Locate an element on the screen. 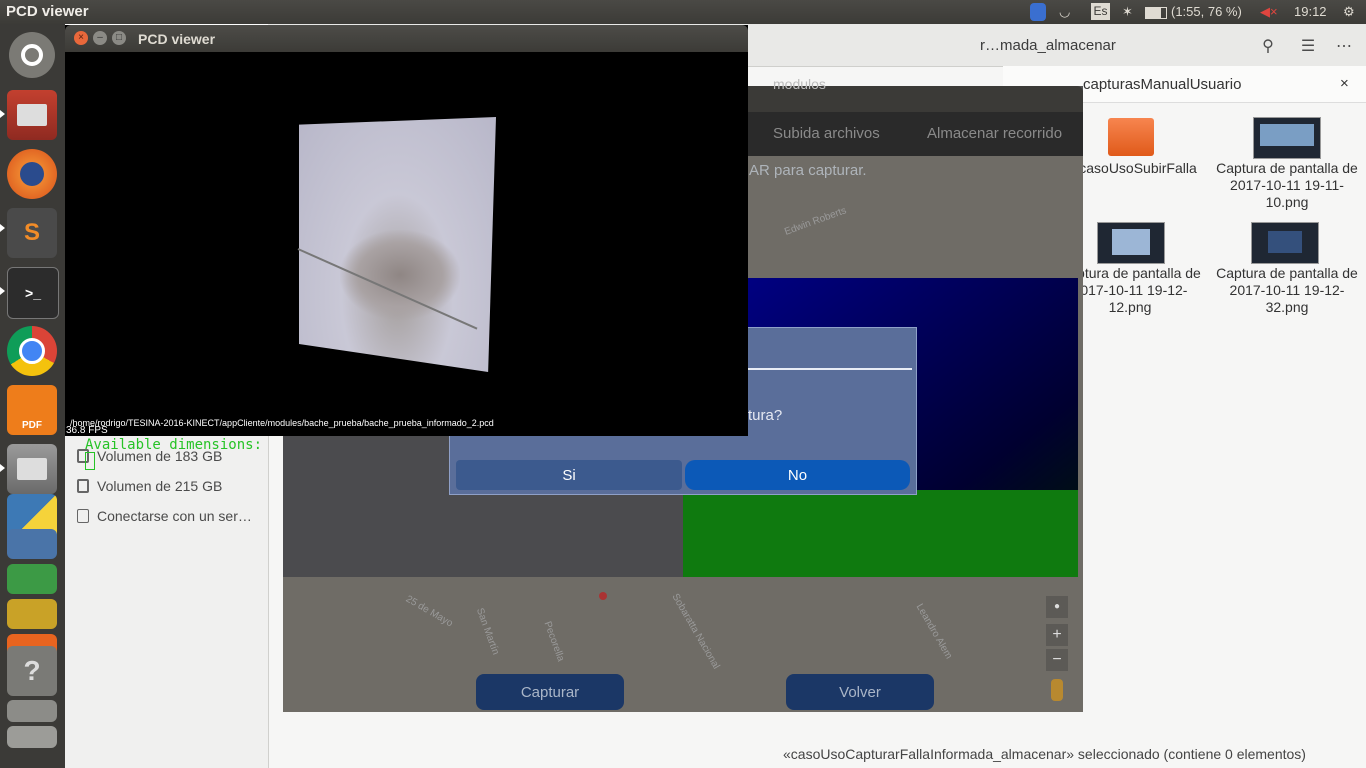  launcher: S >_ PDF ? is located at coordinates (32, 396).